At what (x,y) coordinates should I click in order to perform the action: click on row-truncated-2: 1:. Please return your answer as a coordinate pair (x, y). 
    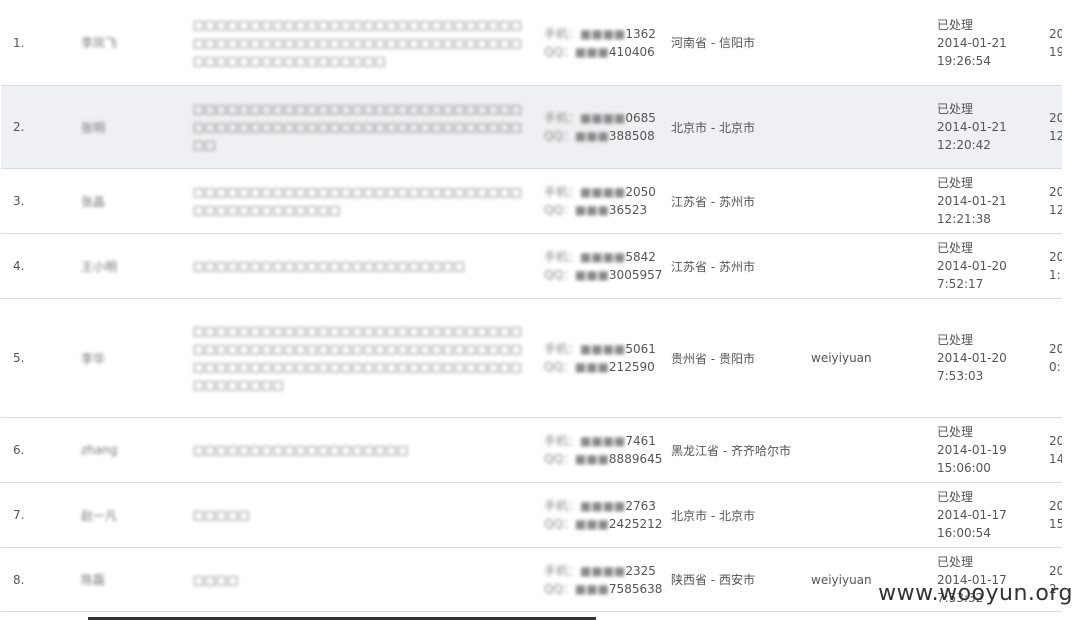
    Looking at the image, I should click on (1055, 275).